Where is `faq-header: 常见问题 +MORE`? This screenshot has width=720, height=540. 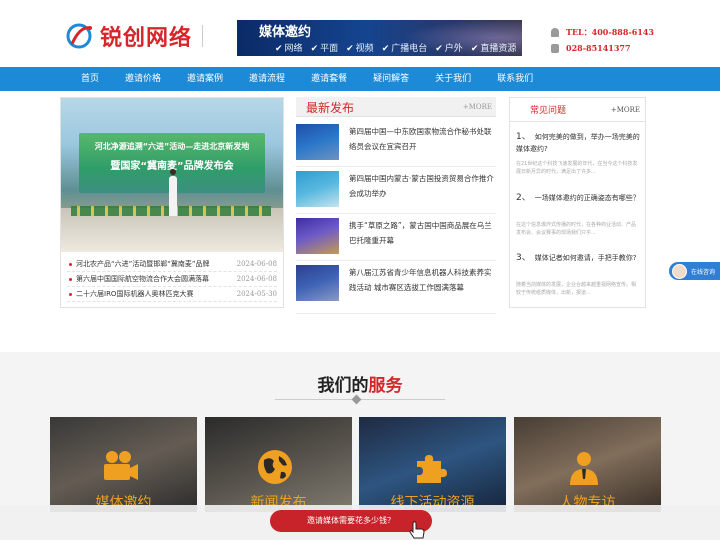
faq-header: 常见问题 +MORE is located at coordinates (577, 110).